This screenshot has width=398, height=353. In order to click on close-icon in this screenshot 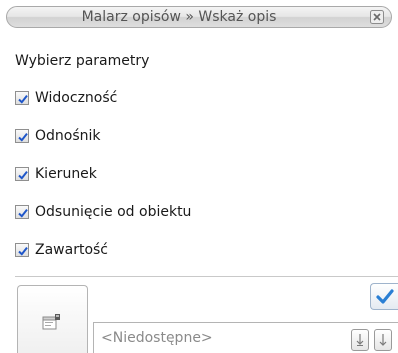, I will do `click(377, 17)`.